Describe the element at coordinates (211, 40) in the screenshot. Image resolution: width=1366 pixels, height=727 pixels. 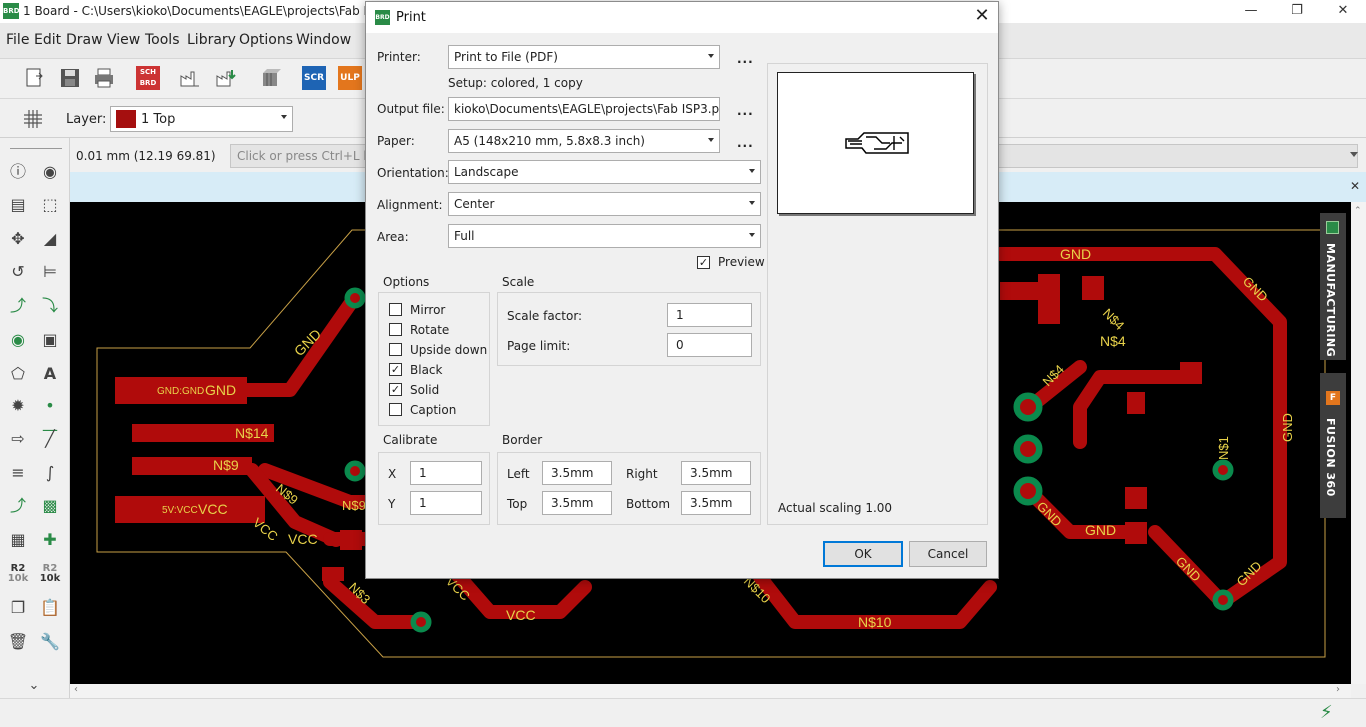
I see `menu-library: Library` at that location.